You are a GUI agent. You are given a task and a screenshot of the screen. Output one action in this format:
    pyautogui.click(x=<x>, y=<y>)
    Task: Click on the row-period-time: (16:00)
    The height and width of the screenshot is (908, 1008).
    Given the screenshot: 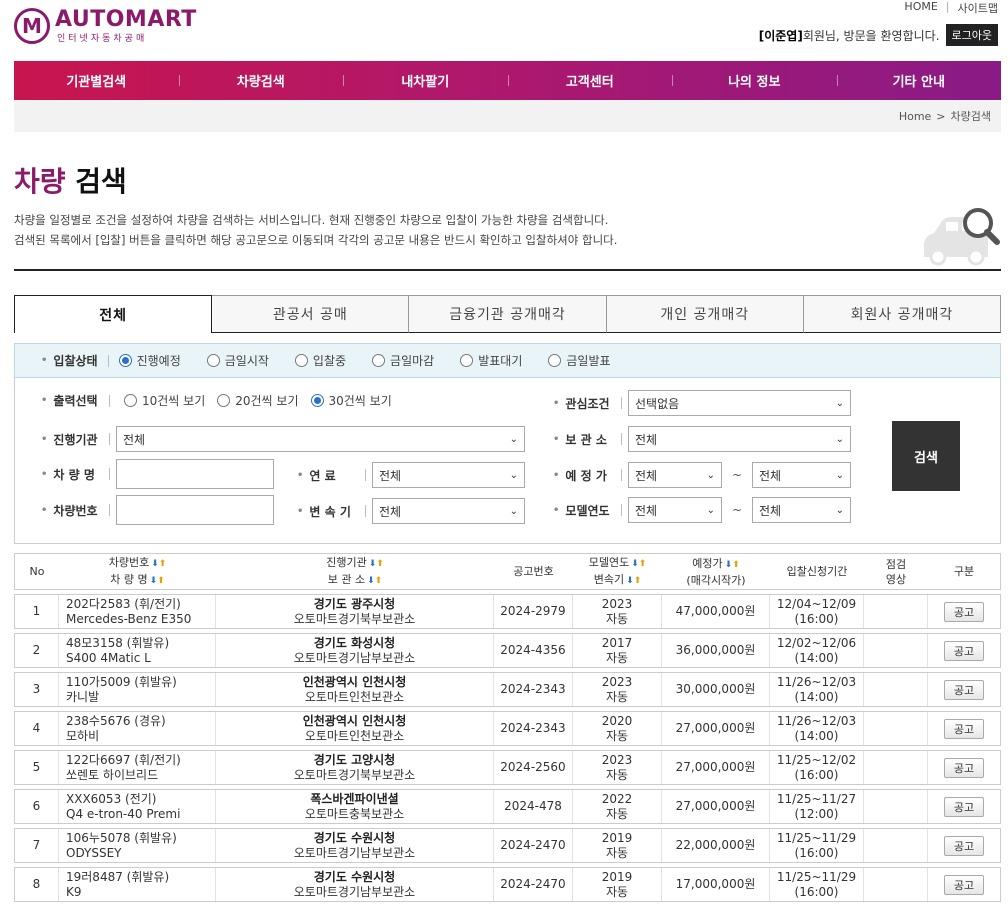 What is the action you would take?
    pyautogui.click(x=816, y=891)
    